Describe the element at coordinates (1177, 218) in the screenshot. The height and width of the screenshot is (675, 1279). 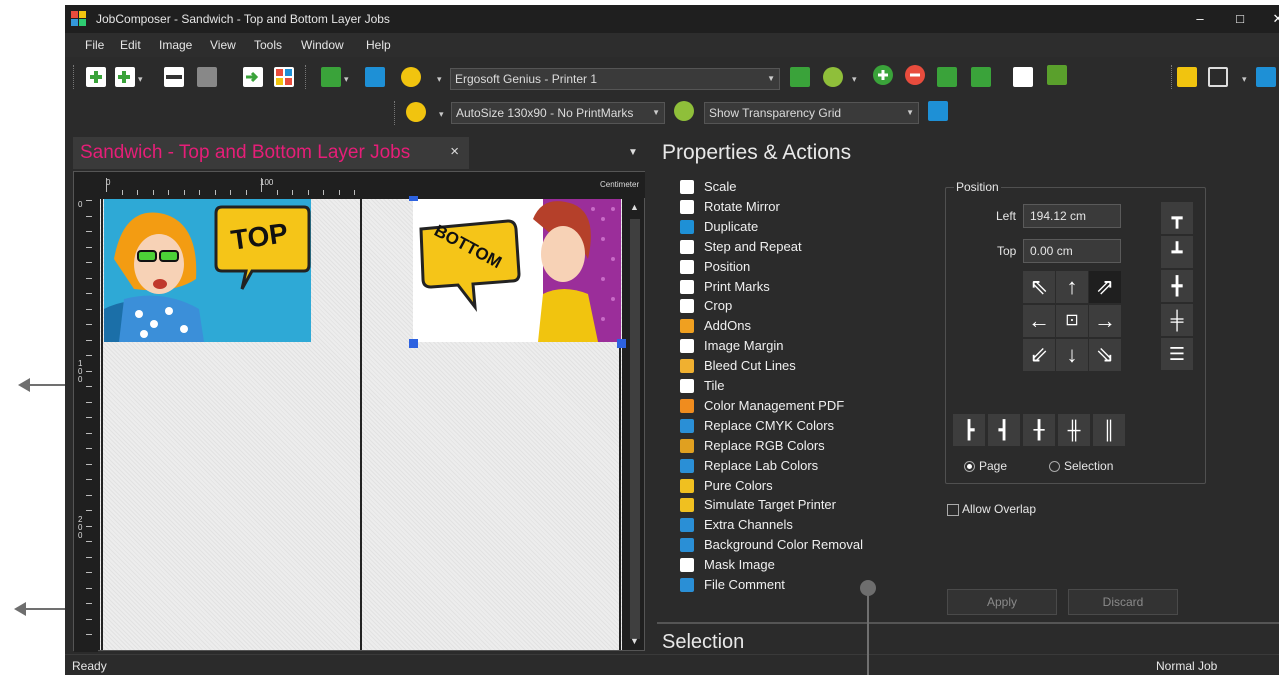
I see `align-top-icon: ┳` at that location.